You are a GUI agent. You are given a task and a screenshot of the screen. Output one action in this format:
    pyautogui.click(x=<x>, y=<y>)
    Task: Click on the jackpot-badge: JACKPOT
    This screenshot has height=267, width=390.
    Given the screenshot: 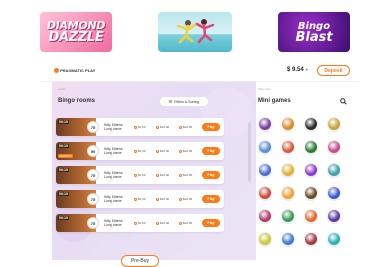 What is the action you would take?
    pyautogui.click(x=65, y=156)
    